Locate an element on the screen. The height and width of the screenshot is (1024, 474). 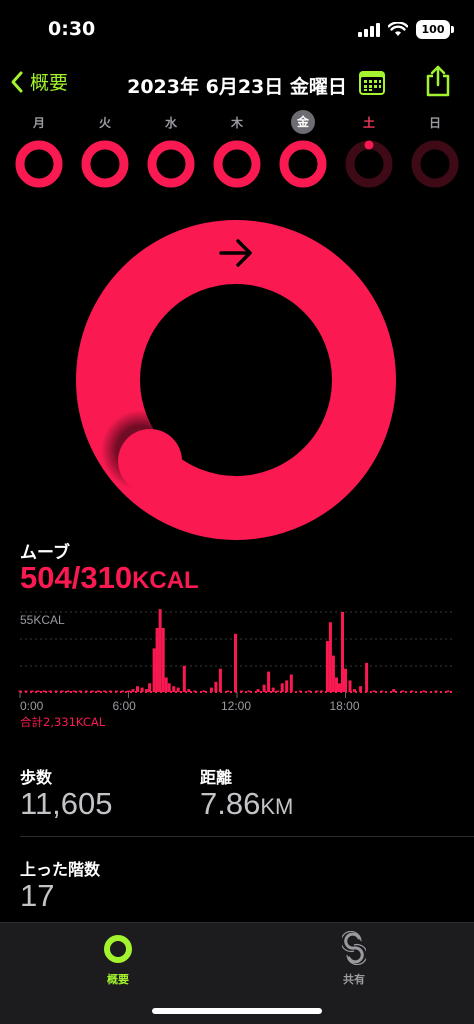
tab-summary: 概要 is located at coordinates (118, 958).